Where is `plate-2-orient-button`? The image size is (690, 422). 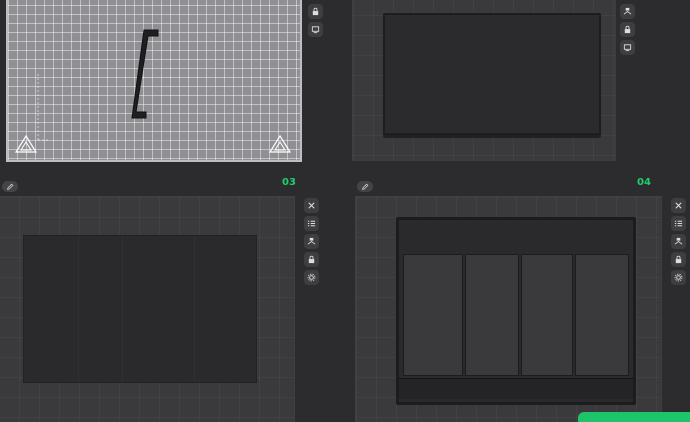
plate-2-orient-button is located at coordinates (627, 47).